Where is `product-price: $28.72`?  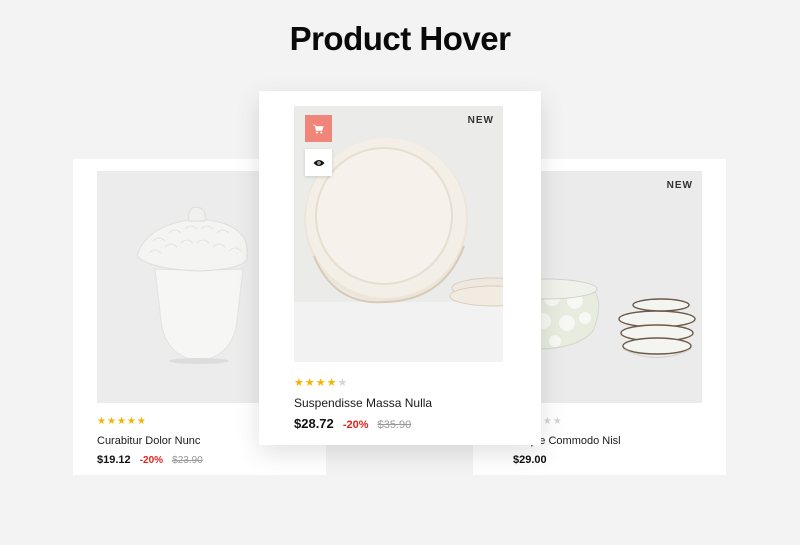 product-price: $28.72 is located at coordinates (314, 423).